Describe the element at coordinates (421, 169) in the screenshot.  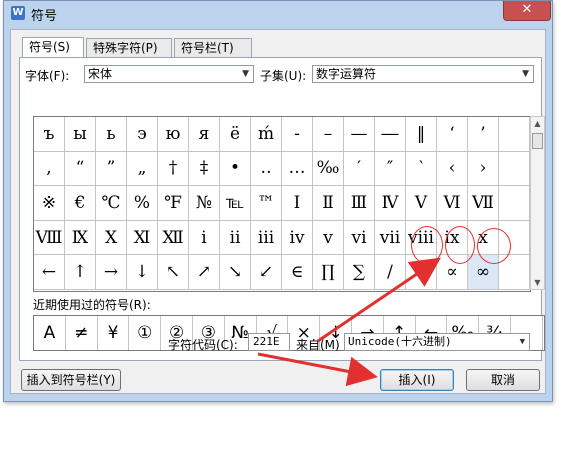
I see `symbol-cell: ‵` at that location.